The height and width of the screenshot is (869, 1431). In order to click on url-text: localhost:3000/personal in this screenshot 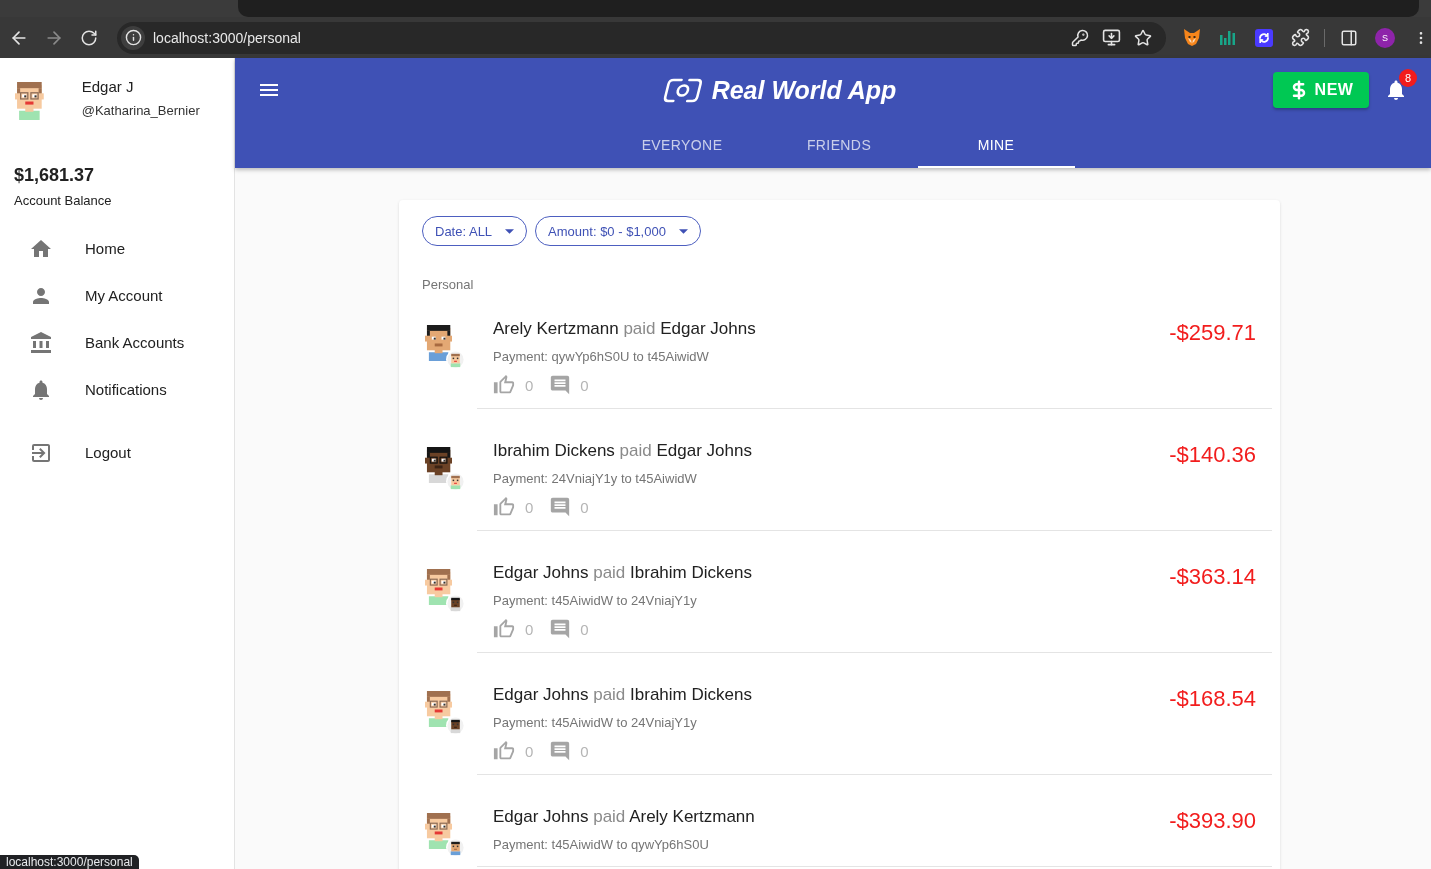, I will do `click(227, 37)`.